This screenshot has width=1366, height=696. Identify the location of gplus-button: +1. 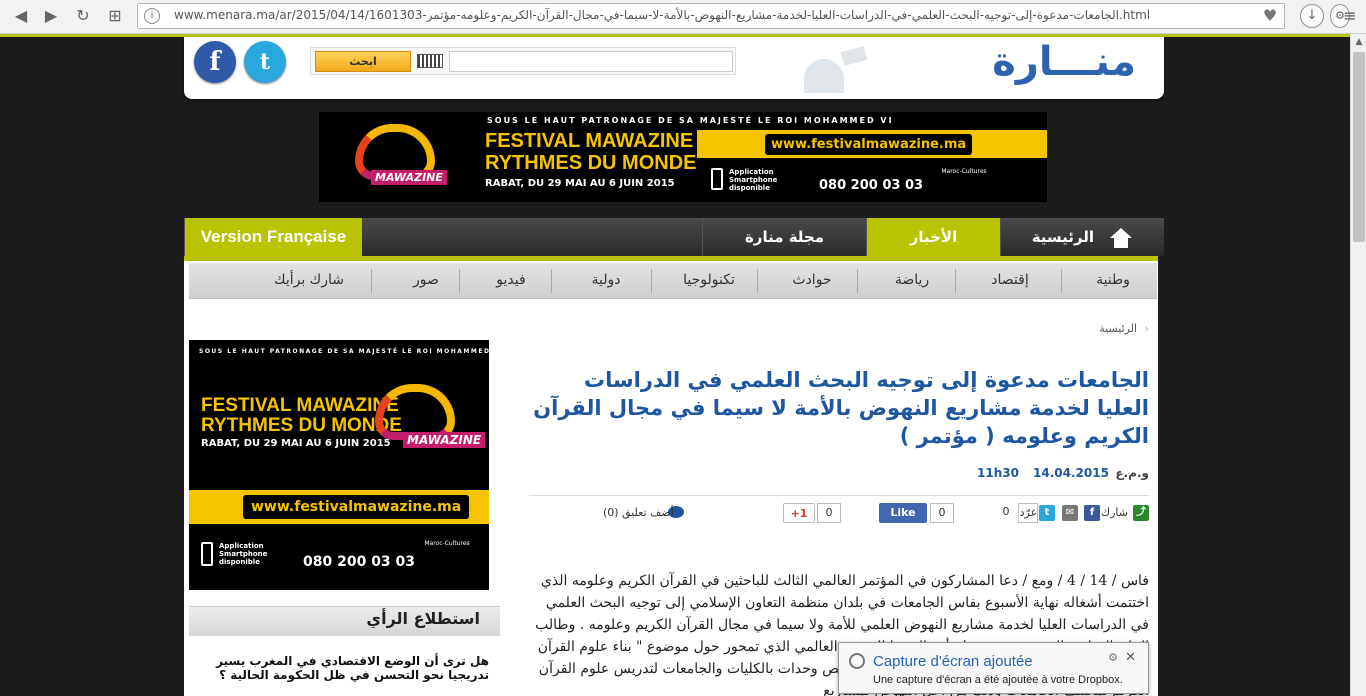
(799, 513).